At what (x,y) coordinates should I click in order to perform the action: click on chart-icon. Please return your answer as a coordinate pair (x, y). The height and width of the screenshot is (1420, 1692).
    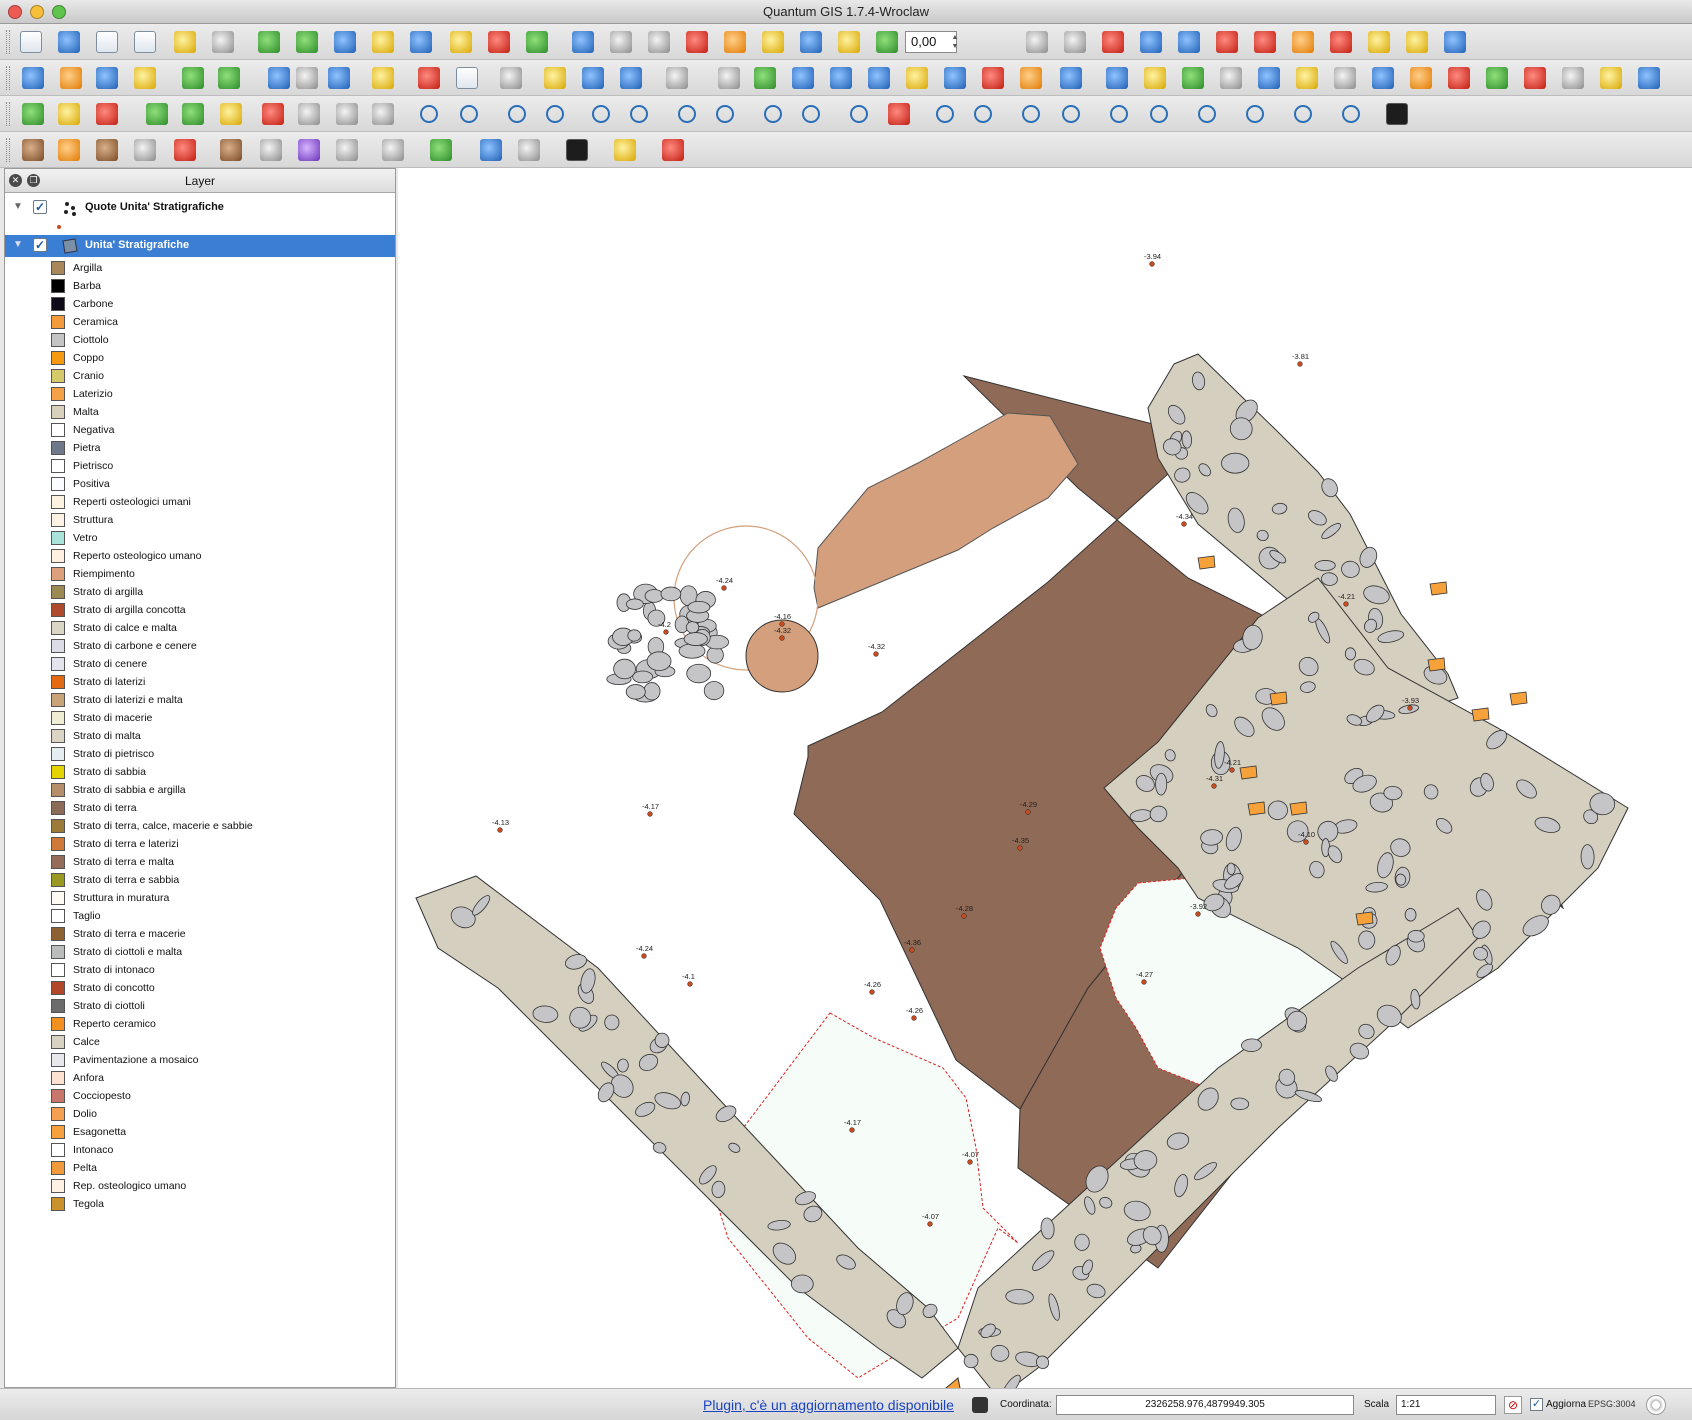
    Looking at the image, I should click on (1421, 78).